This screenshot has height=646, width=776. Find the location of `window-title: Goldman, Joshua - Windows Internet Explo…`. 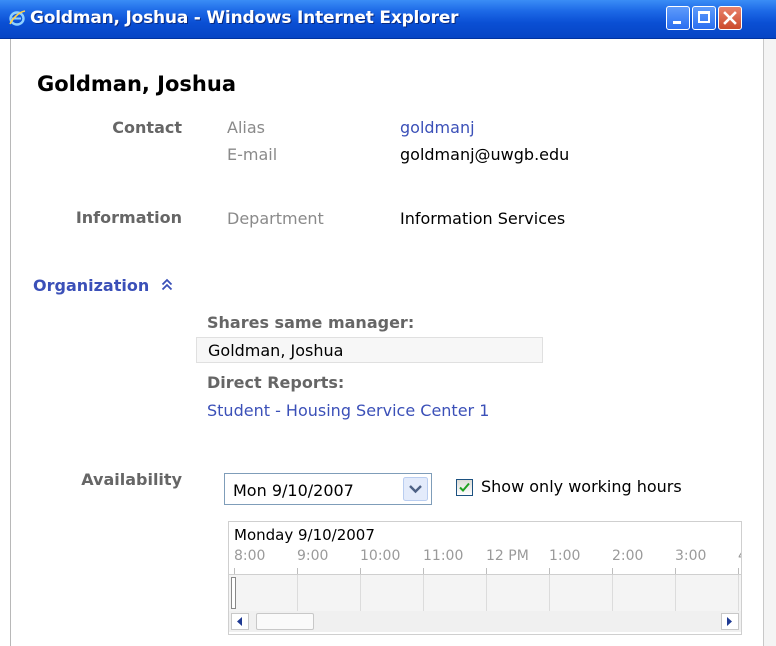

window-title: Goldman, Joshua - Windows Internet Explo… is located at coordinates (244, 18).